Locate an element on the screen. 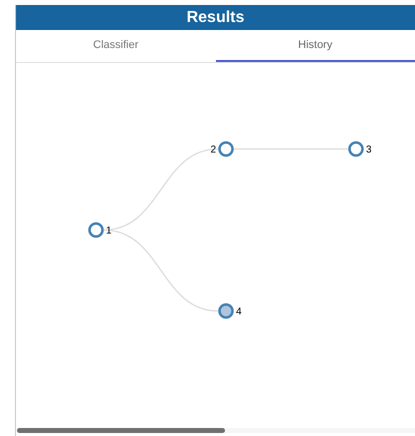 The width and height of the screenshot is (415, 436). node-label: 1 is located at coordinates (109, 231).